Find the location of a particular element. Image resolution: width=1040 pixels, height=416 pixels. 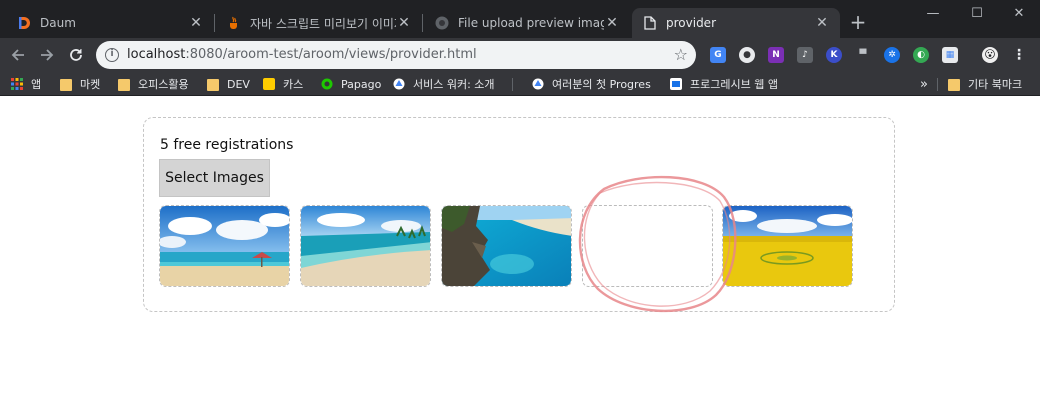

tab-daum: Daum ✕ is located at coordinates (110, 23).